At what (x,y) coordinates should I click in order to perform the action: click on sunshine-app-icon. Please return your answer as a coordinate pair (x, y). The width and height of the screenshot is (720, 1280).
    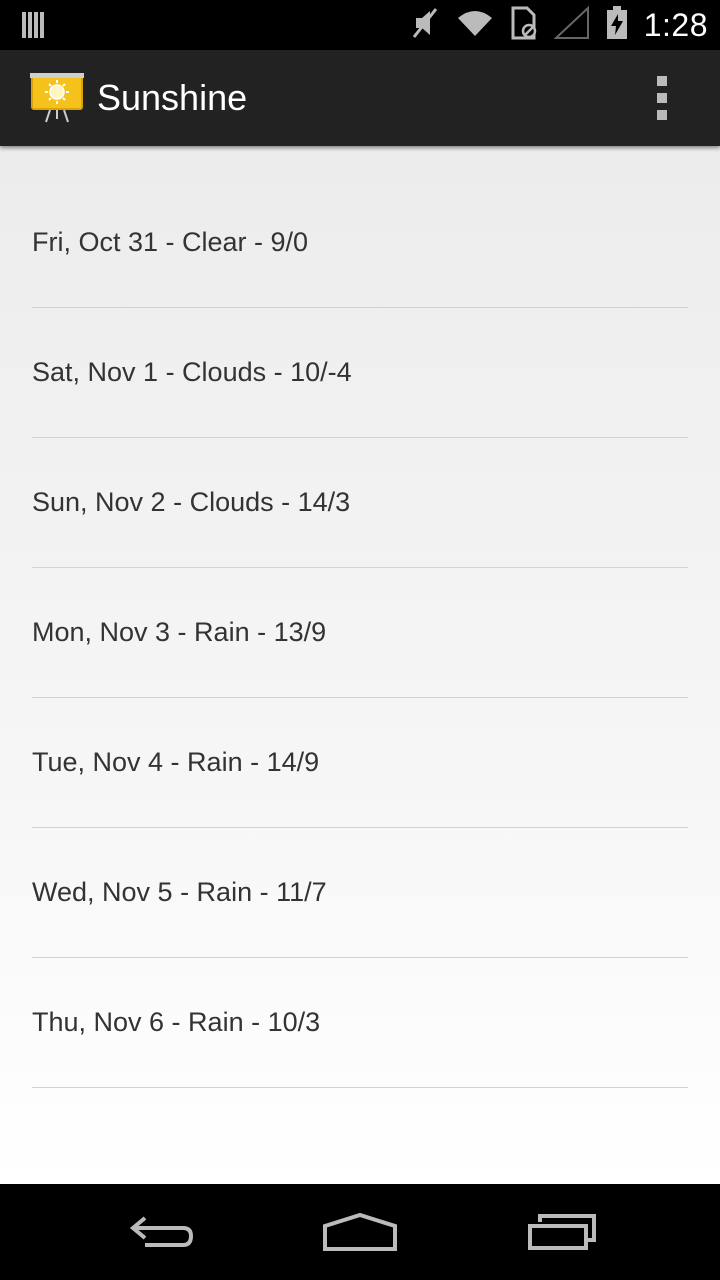
    Looking at the image, I should click on (57, 98).